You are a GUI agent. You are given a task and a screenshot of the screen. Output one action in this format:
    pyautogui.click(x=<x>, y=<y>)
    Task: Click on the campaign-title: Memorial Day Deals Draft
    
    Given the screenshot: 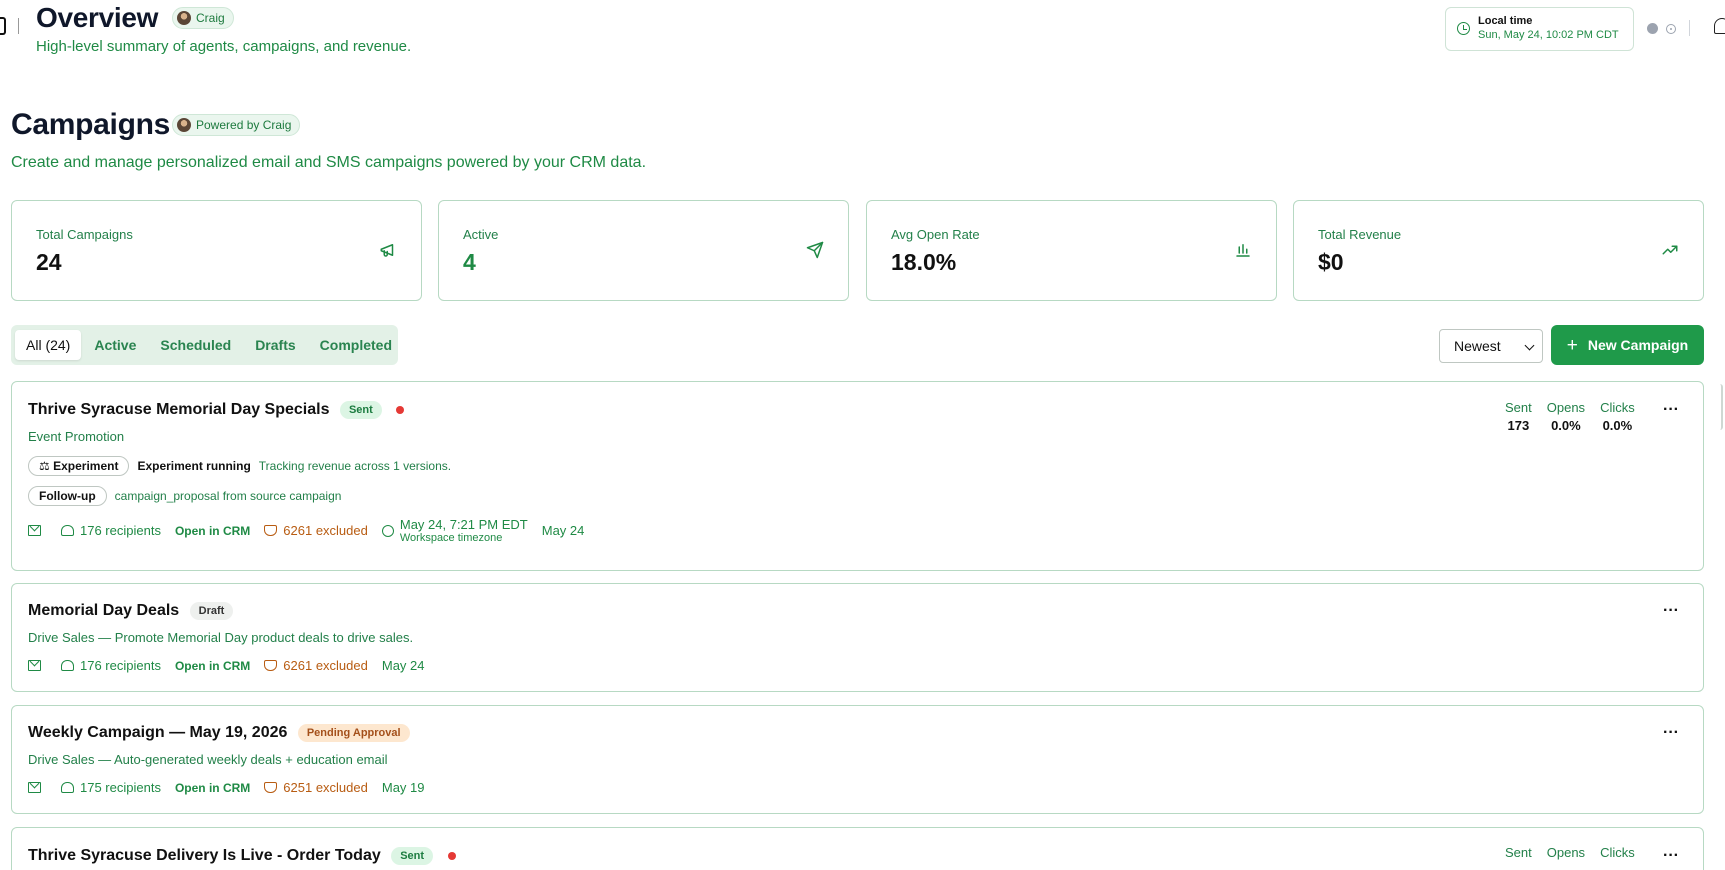 What is the action you would take?
    pyautogui.click(x=131, y=611)
    